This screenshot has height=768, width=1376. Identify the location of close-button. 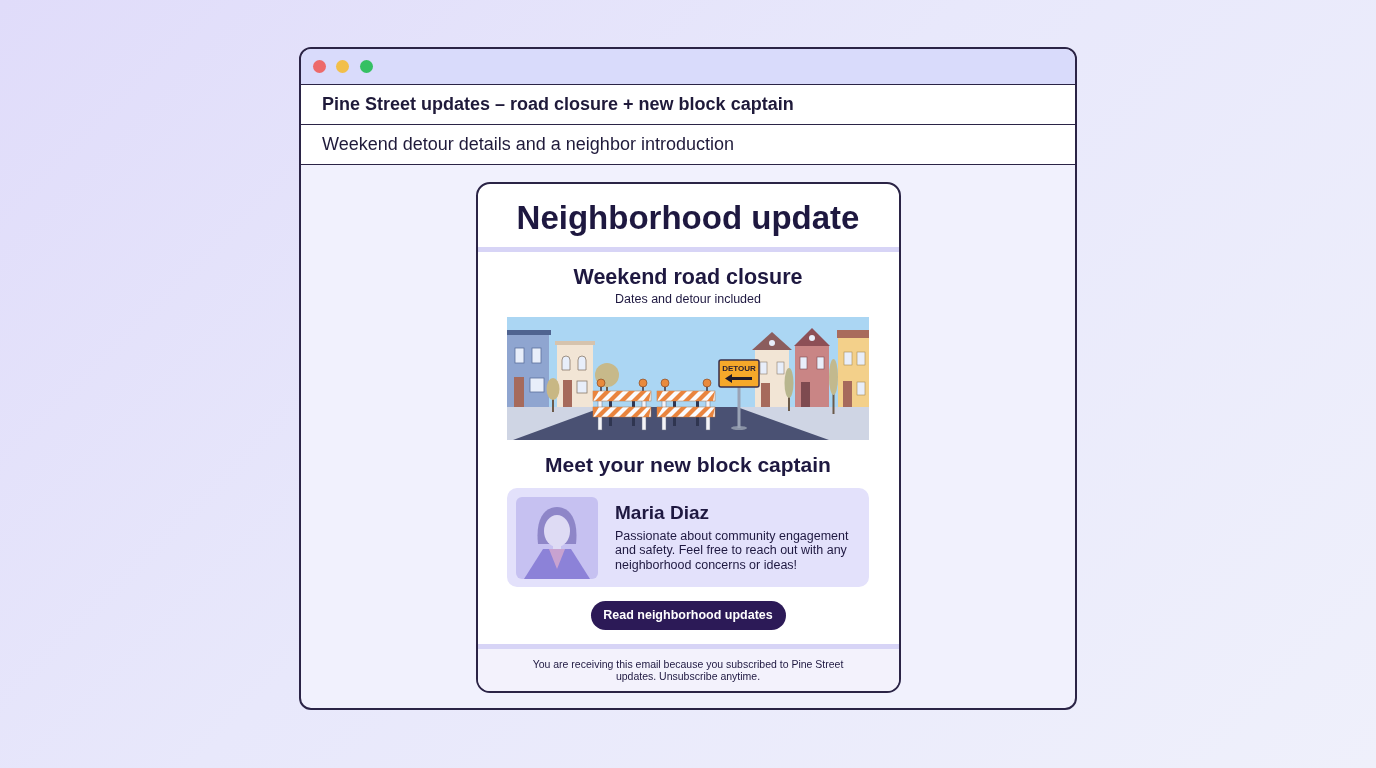
(319, 66).